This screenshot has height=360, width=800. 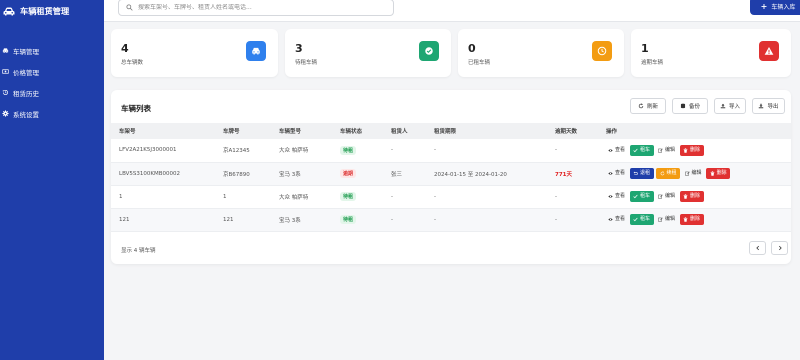 I want to click on stat-value: 3, so click(x=299, y=48).